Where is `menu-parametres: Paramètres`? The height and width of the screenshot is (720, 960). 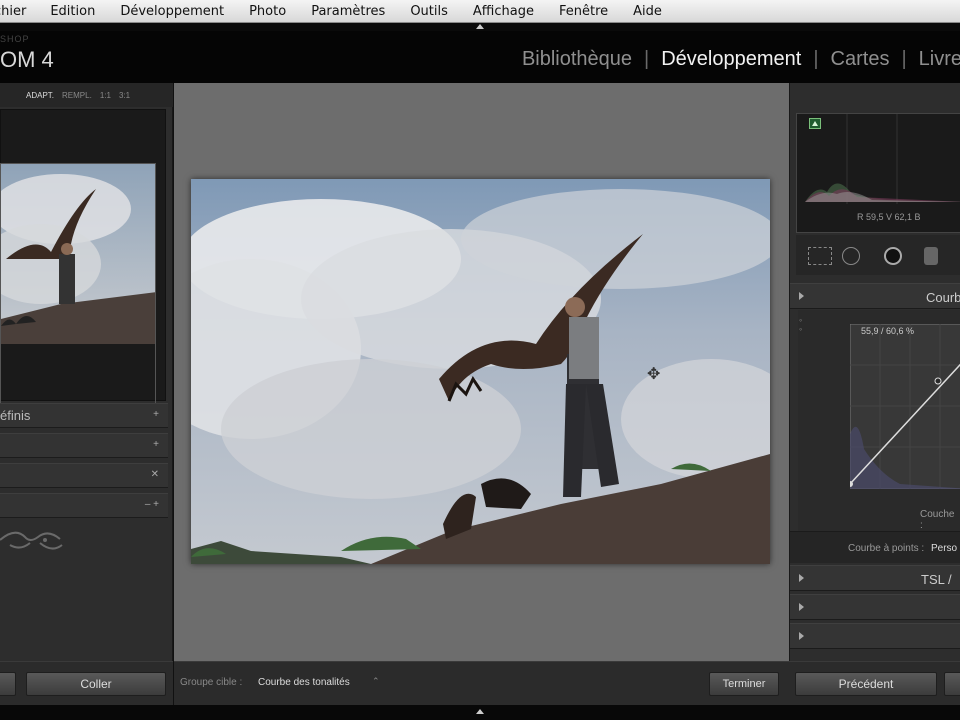 menu-parametres: Paramètres is located at coordinates (348, 11).